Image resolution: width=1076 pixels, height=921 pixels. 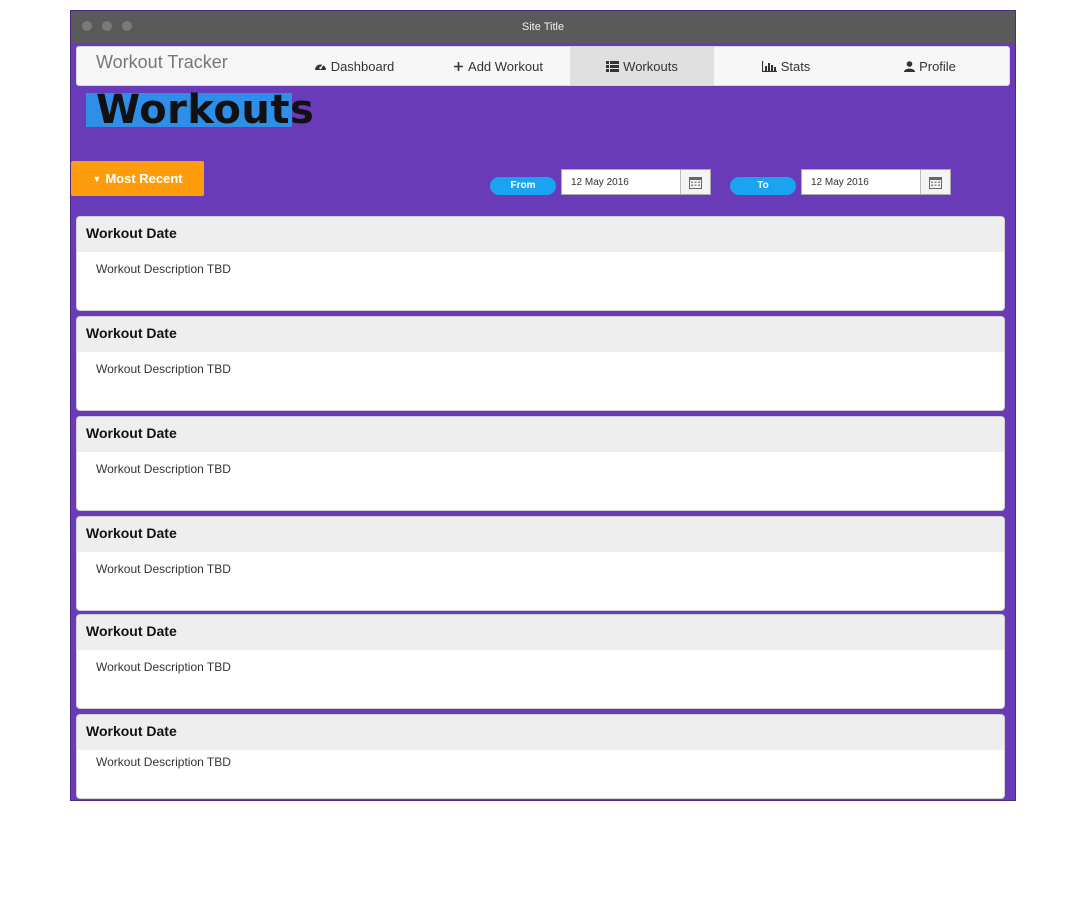 I want to click on nav-item-stats: Stats, so click(x=786, y=66).